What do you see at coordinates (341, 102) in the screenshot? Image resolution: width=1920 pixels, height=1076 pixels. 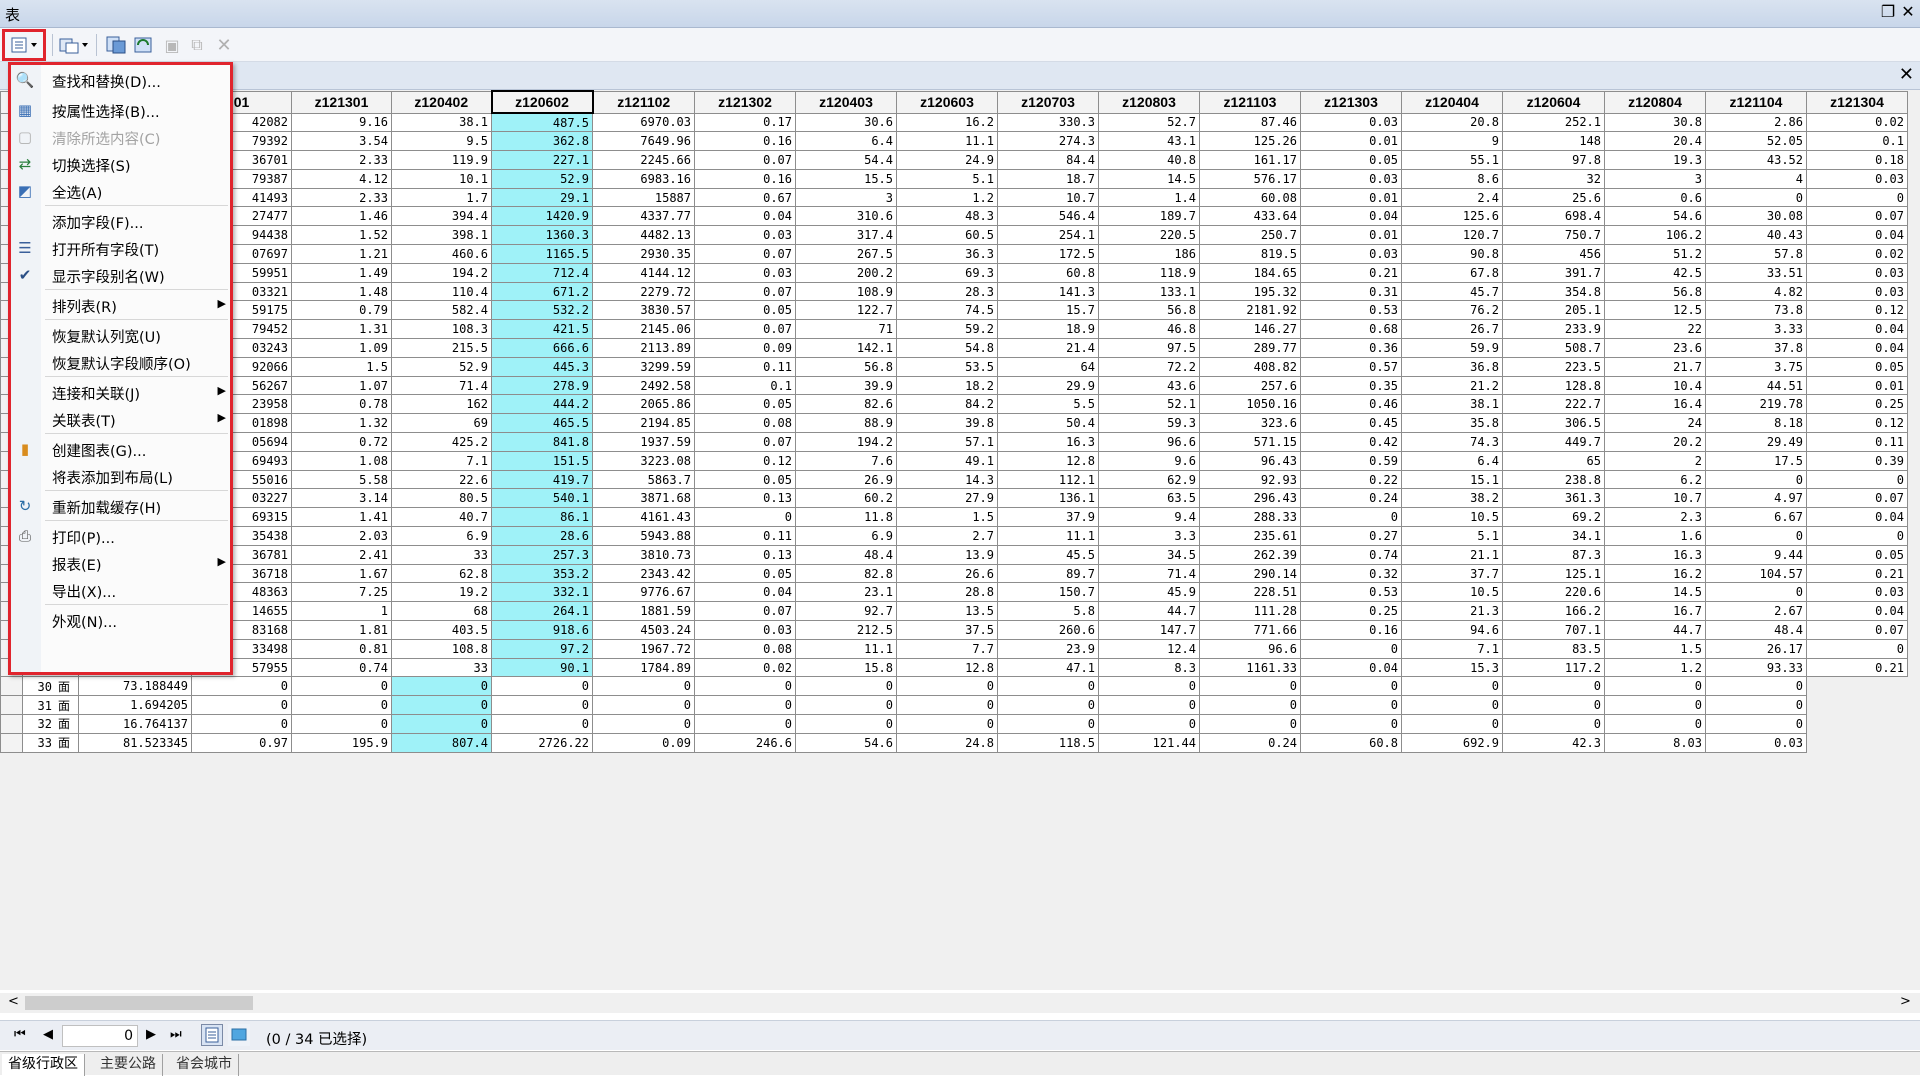 I see `column-header-z121301: z121301` at bounding box center [341, 102].